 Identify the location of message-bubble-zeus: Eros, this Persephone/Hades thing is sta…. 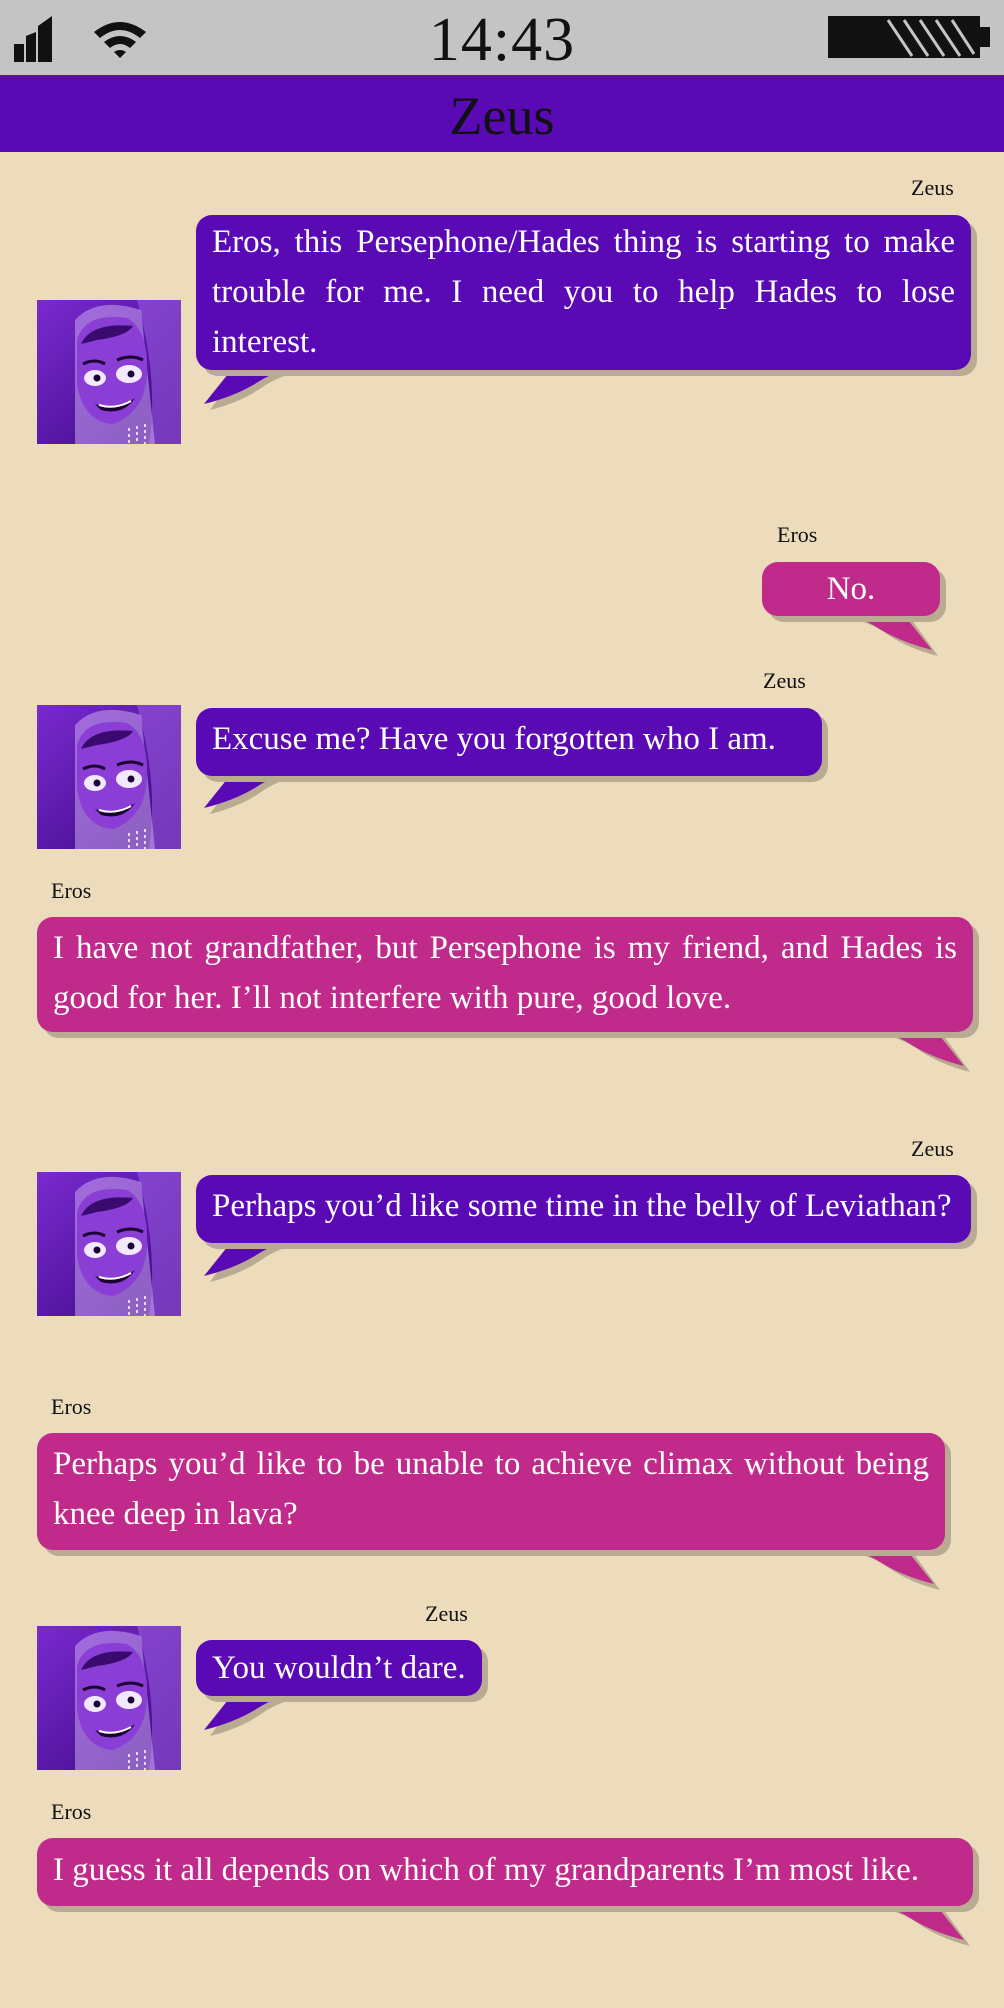
(583, 292).